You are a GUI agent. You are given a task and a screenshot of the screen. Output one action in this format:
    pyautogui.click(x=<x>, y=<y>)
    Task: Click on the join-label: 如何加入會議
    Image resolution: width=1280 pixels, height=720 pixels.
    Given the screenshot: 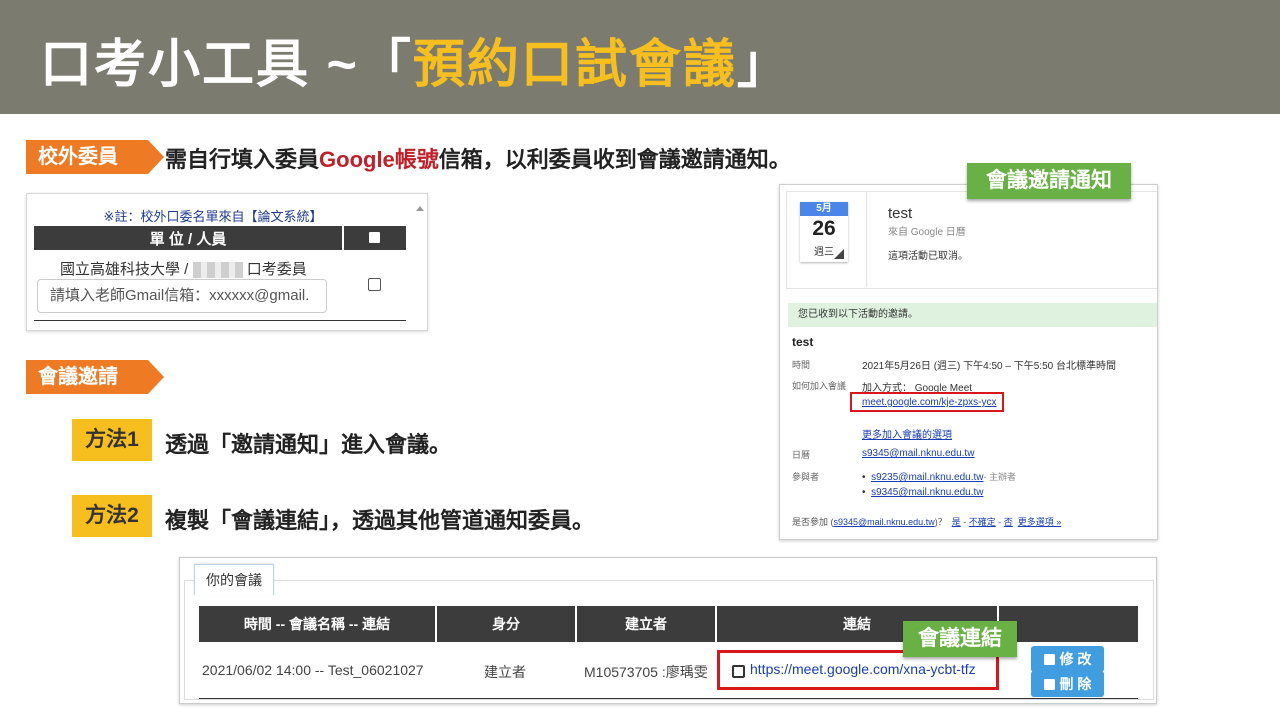 What is the action you would take?
    pyautogui.click(x=819, y=386)
    